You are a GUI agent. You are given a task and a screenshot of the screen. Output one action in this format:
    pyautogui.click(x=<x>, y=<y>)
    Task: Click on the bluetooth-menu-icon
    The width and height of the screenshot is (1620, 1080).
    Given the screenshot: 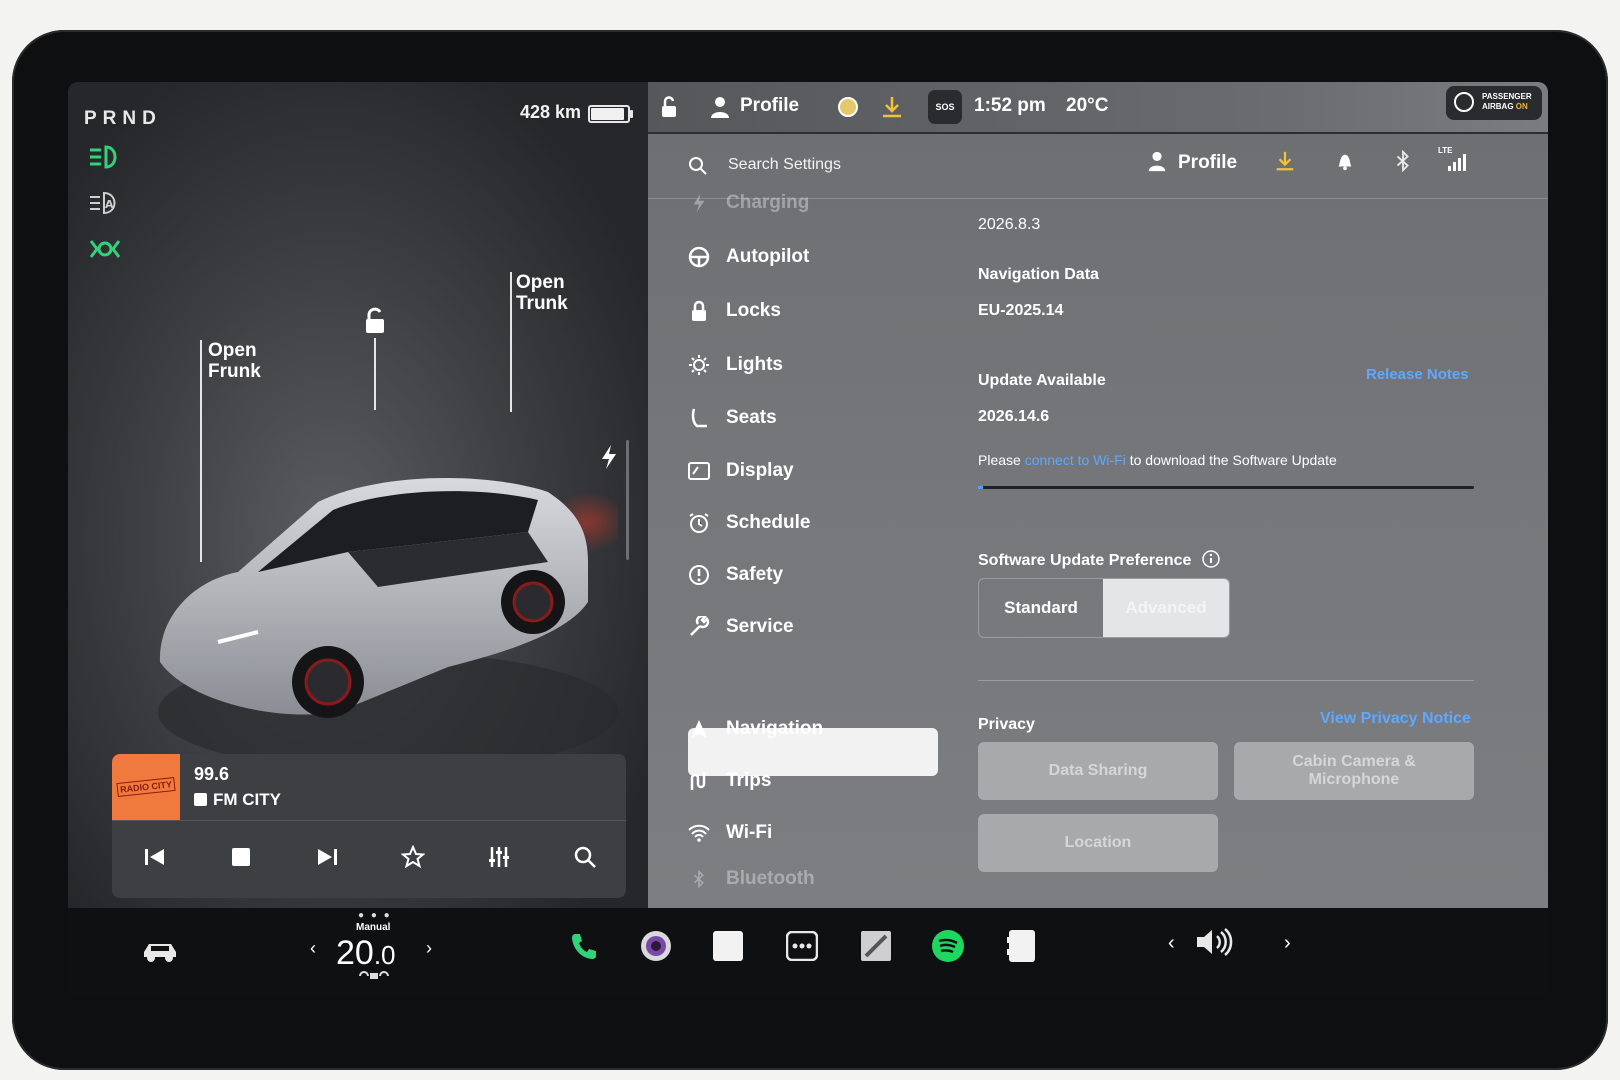 What is the action you would take?
    pyautogui.click(x=699, y=879)
    